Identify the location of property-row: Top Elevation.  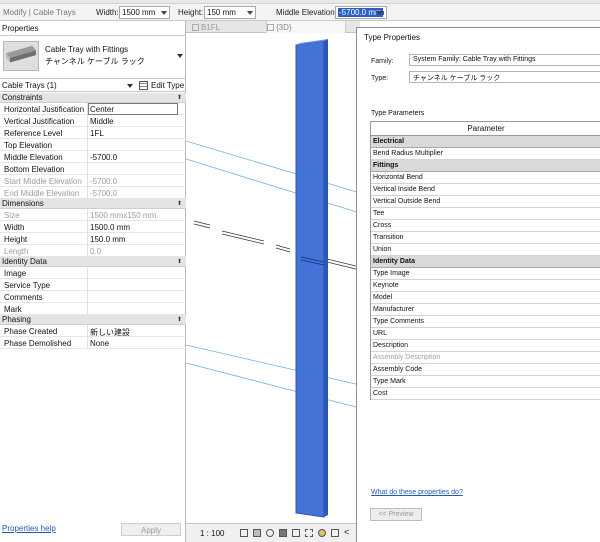
(93, 145).